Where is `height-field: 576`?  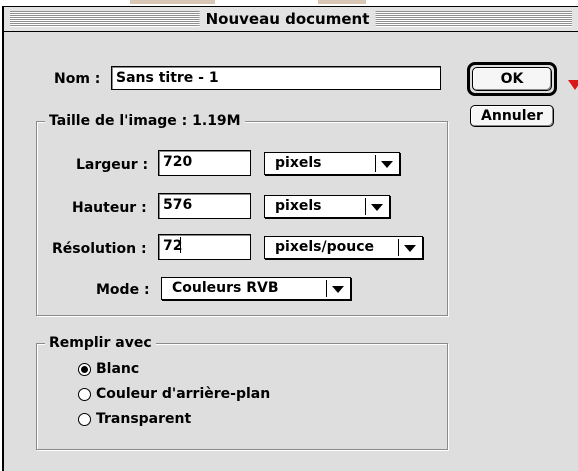 height-field: 576 is located at coordinates (204, 206).